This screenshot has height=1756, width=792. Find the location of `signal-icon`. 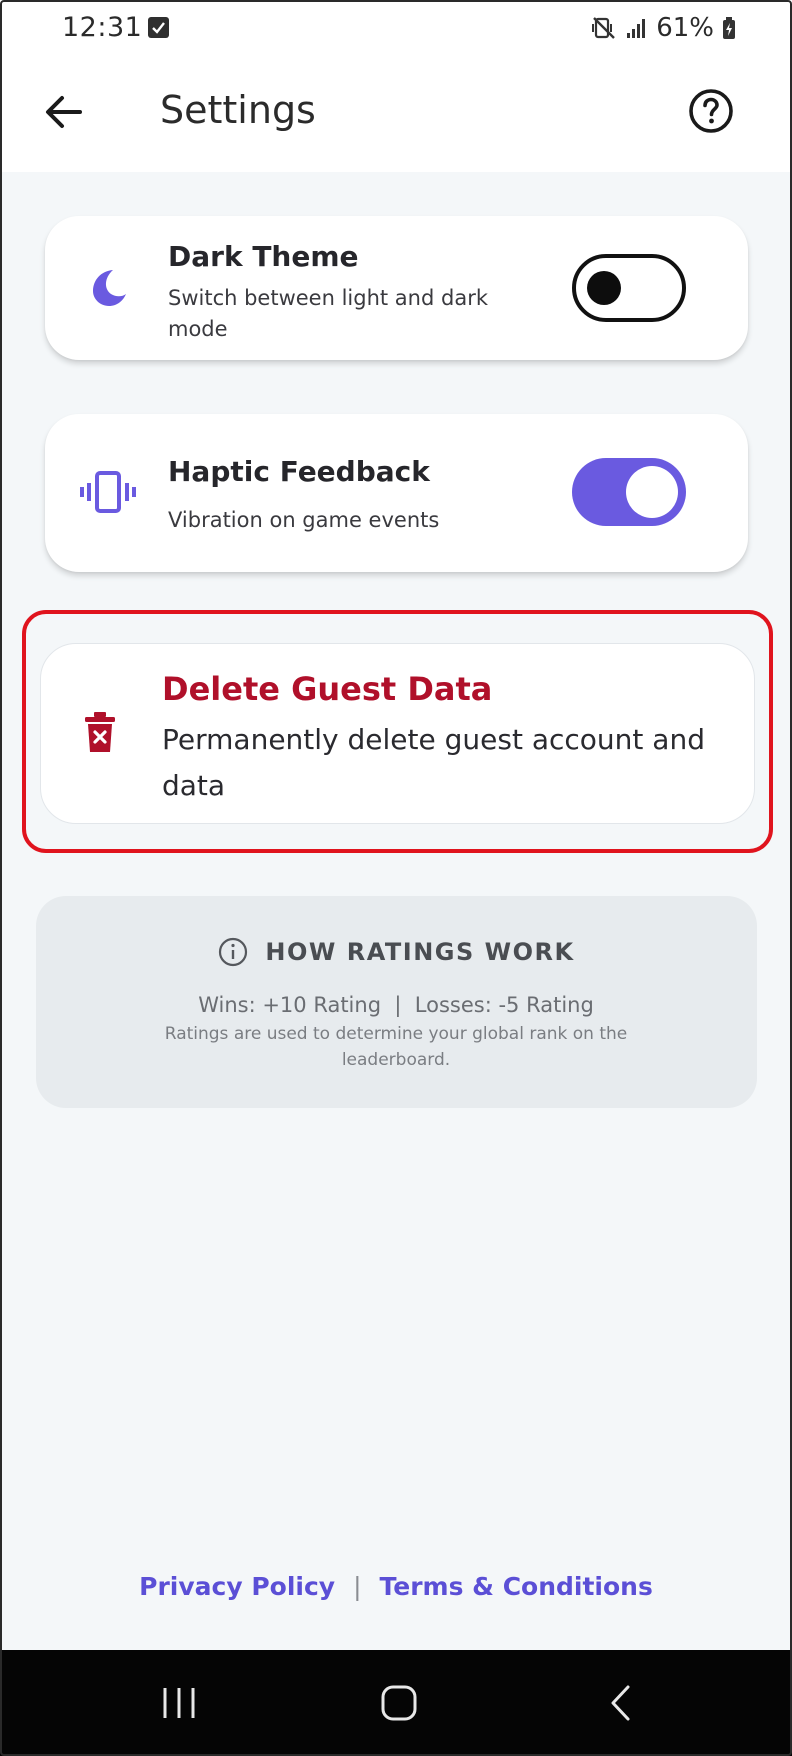

signal-icon is located at coordinates (636, 28).